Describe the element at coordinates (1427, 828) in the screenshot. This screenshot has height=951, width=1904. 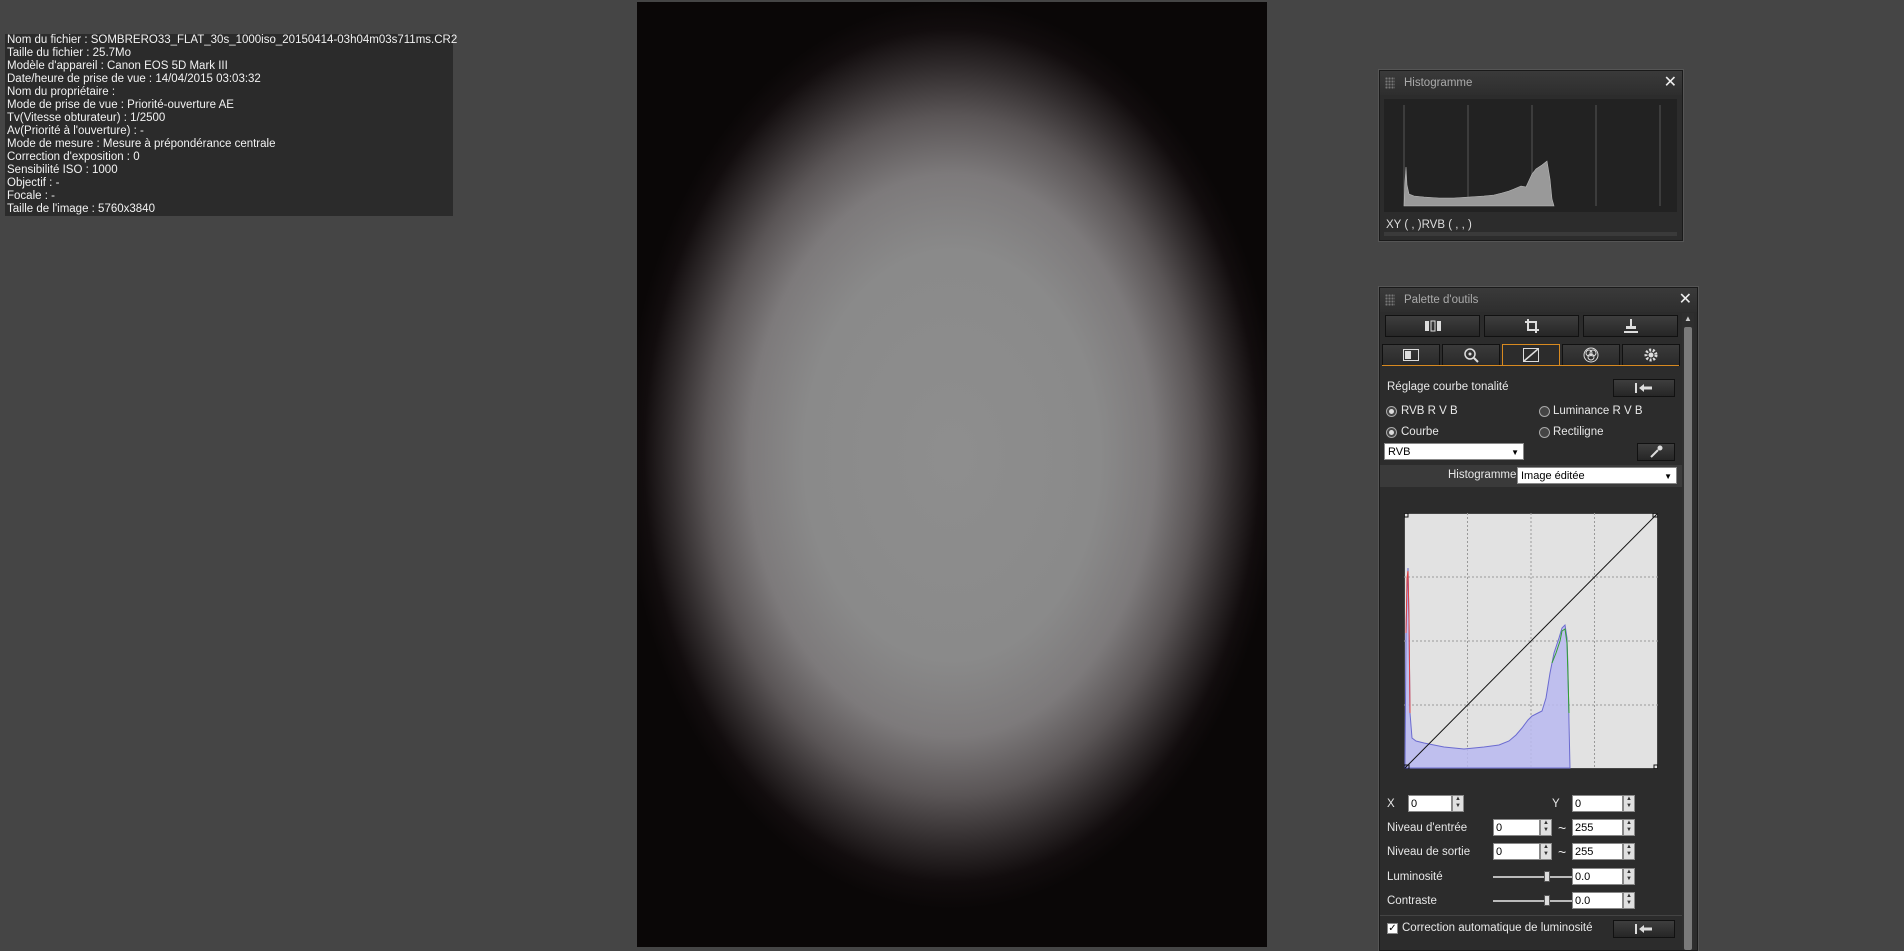
I see `input-level-label: Niveau d'entrée` at that location.